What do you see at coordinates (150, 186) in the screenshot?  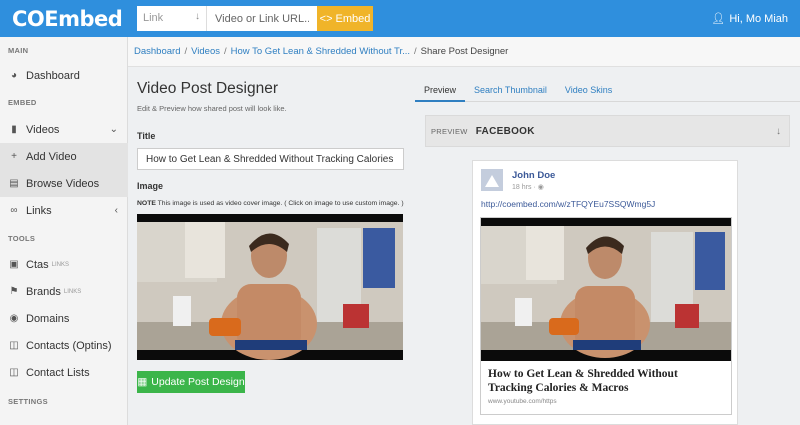 I see `image-label: Image` at bounding box center [150, 186].